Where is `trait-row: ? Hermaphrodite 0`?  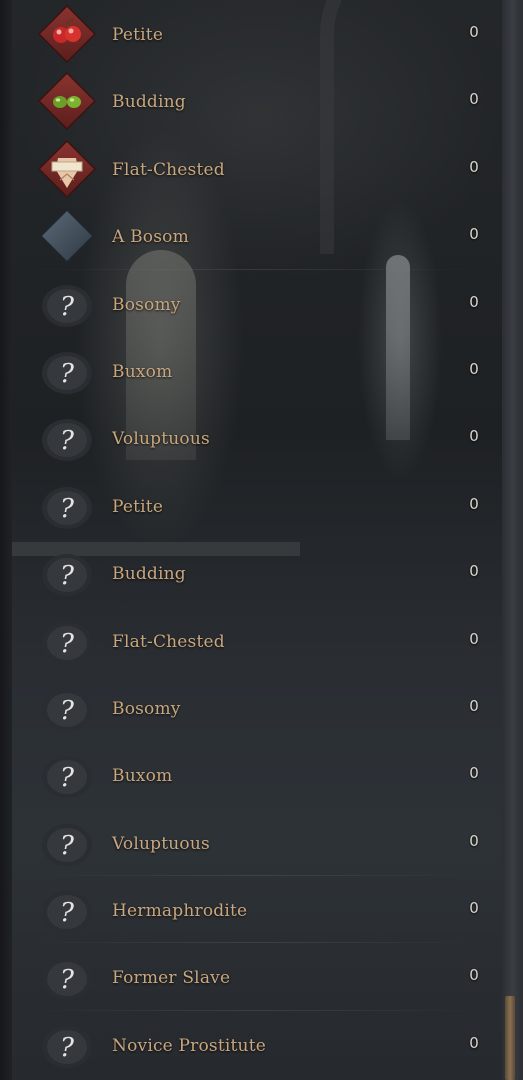
trait-row: ? Hermaphrodite 0 is located at coordinates (251, 910).